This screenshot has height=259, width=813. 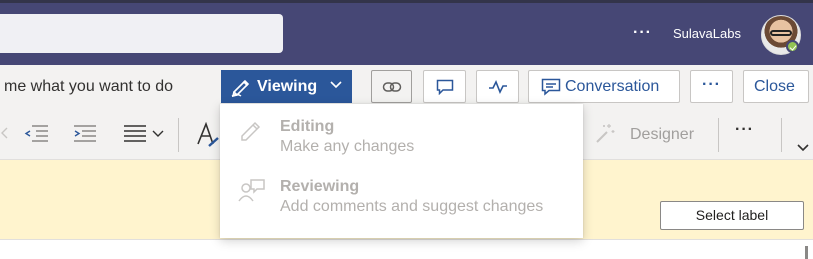 I want to click on ribbon-left-edge-icon, so click(x=4, y=133).